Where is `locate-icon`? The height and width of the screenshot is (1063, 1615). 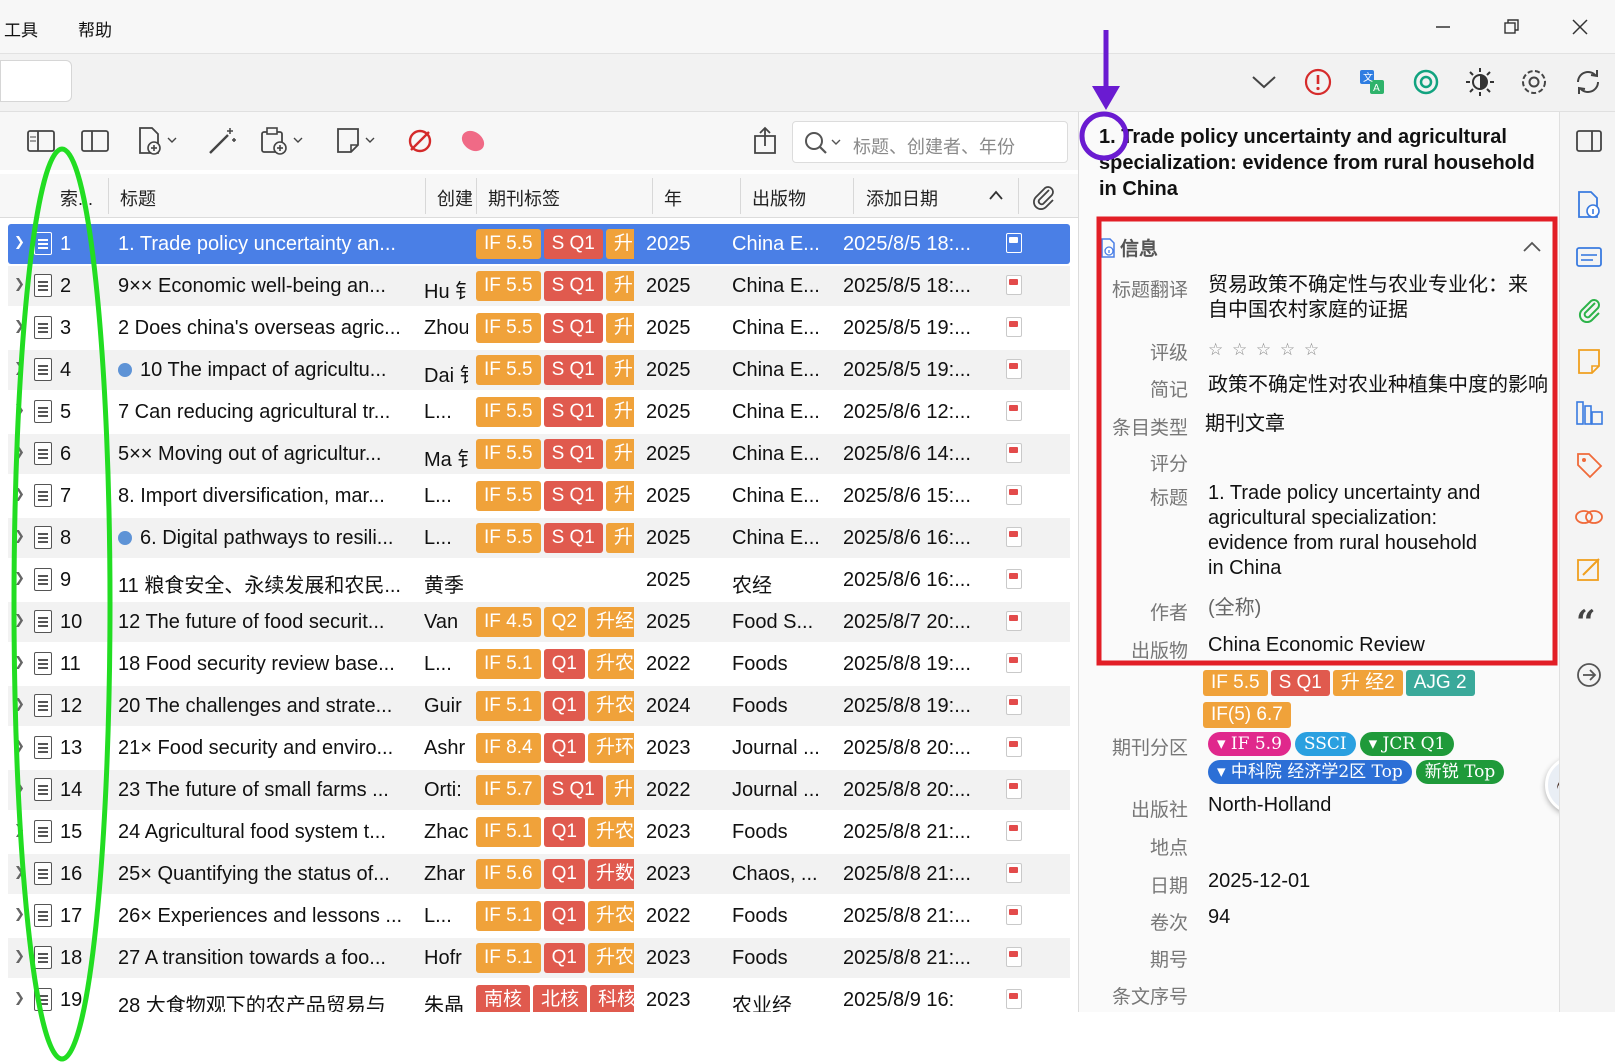
locate-icon is located at coordinates (765, 141).